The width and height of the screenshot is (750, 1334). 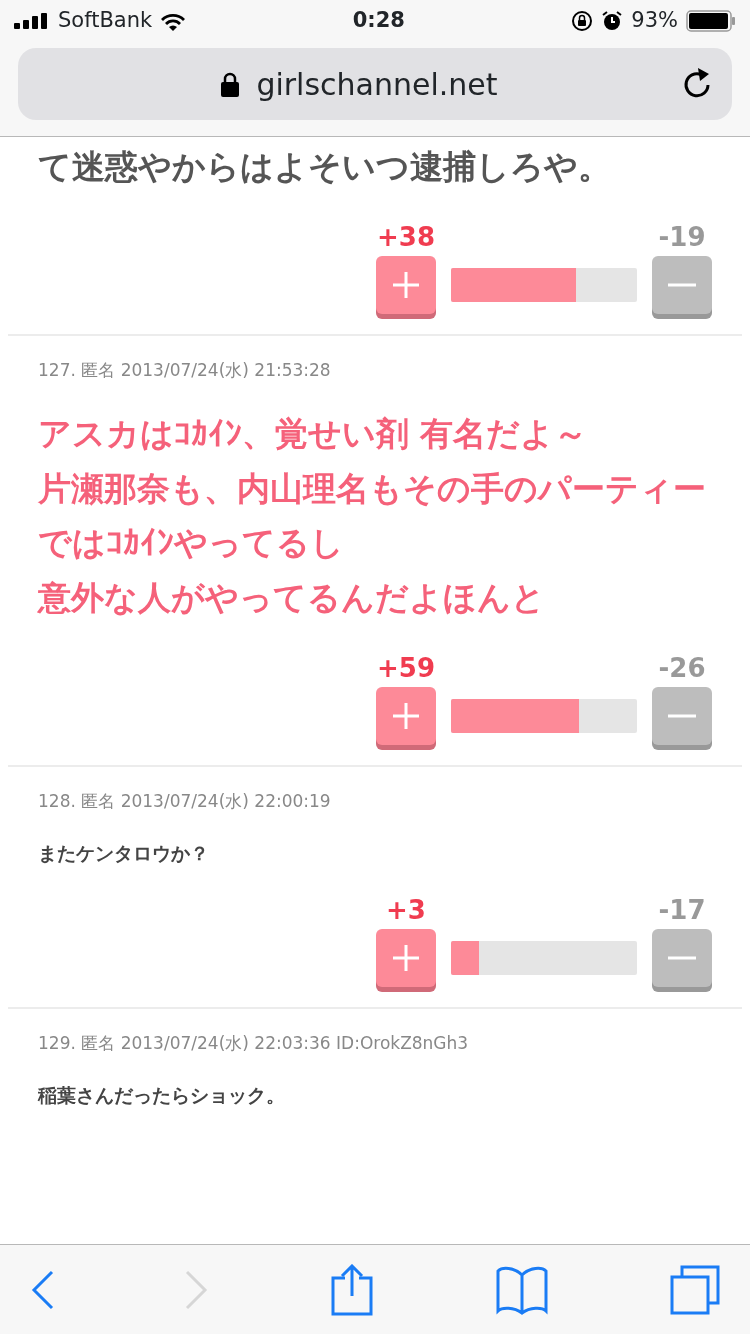 What do you see at coordinates (682, 668) in the screenshot?
I see `minus-count: -26` at bounding box center [682, 668].